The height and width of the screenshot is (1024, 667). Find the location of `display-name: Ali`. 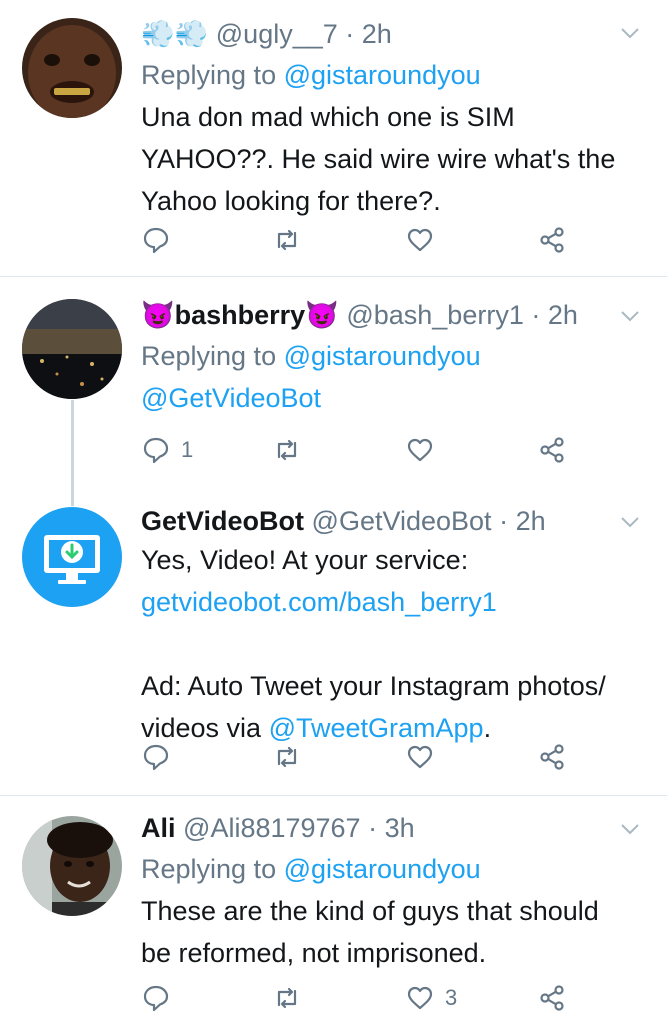

display-name: Ali is located at coordinates (158, 828).